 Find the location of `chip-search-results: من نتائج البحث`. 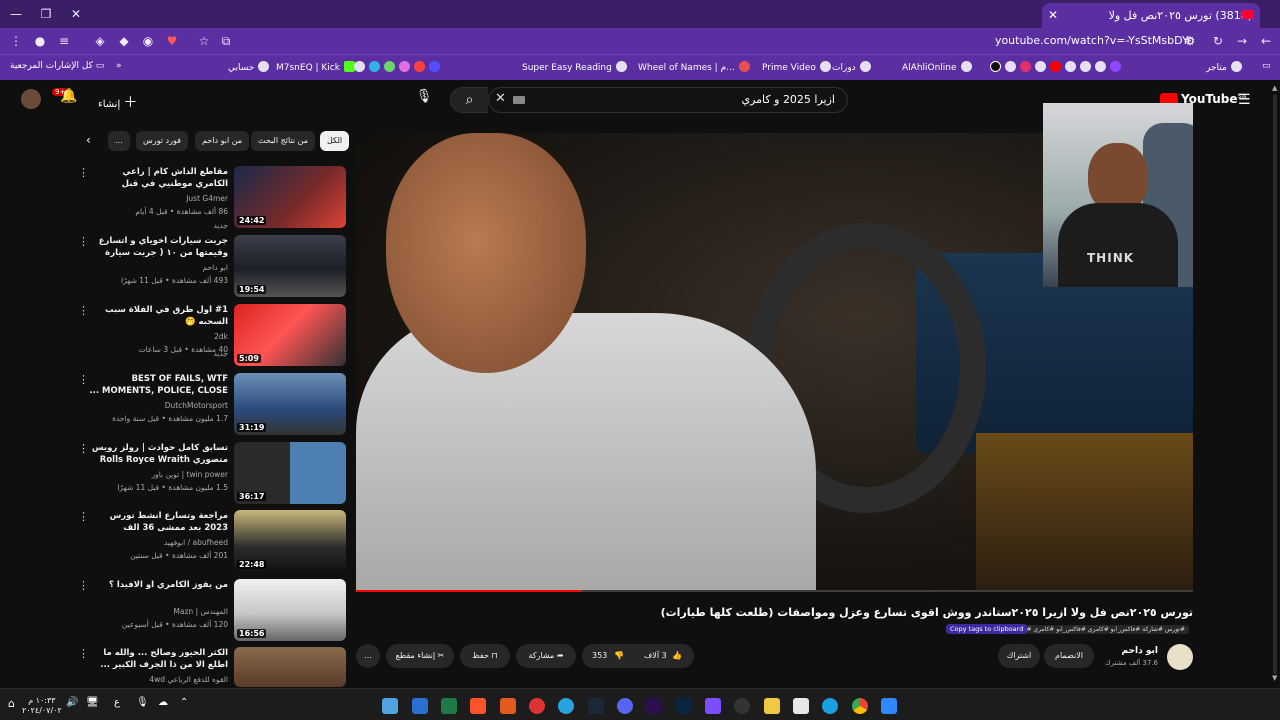

chip-search-results: من نتائج البحث is located at coordinates (283, 141).